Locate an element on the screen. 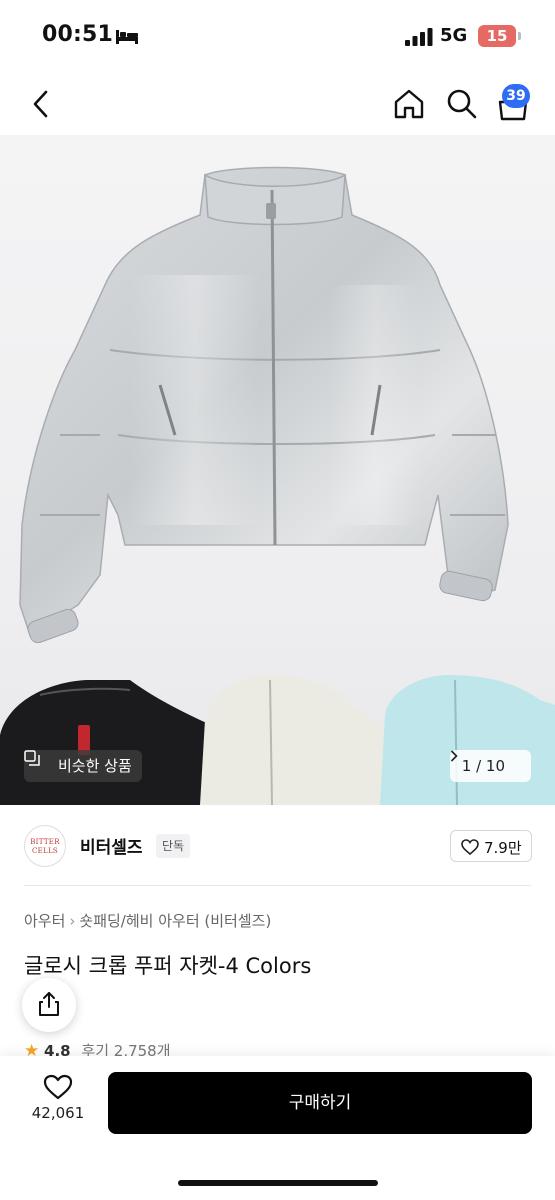 The height and width of the screenshot is (1200, 555). buy-button: 구매하기 is located at coordinates (320, 1103).